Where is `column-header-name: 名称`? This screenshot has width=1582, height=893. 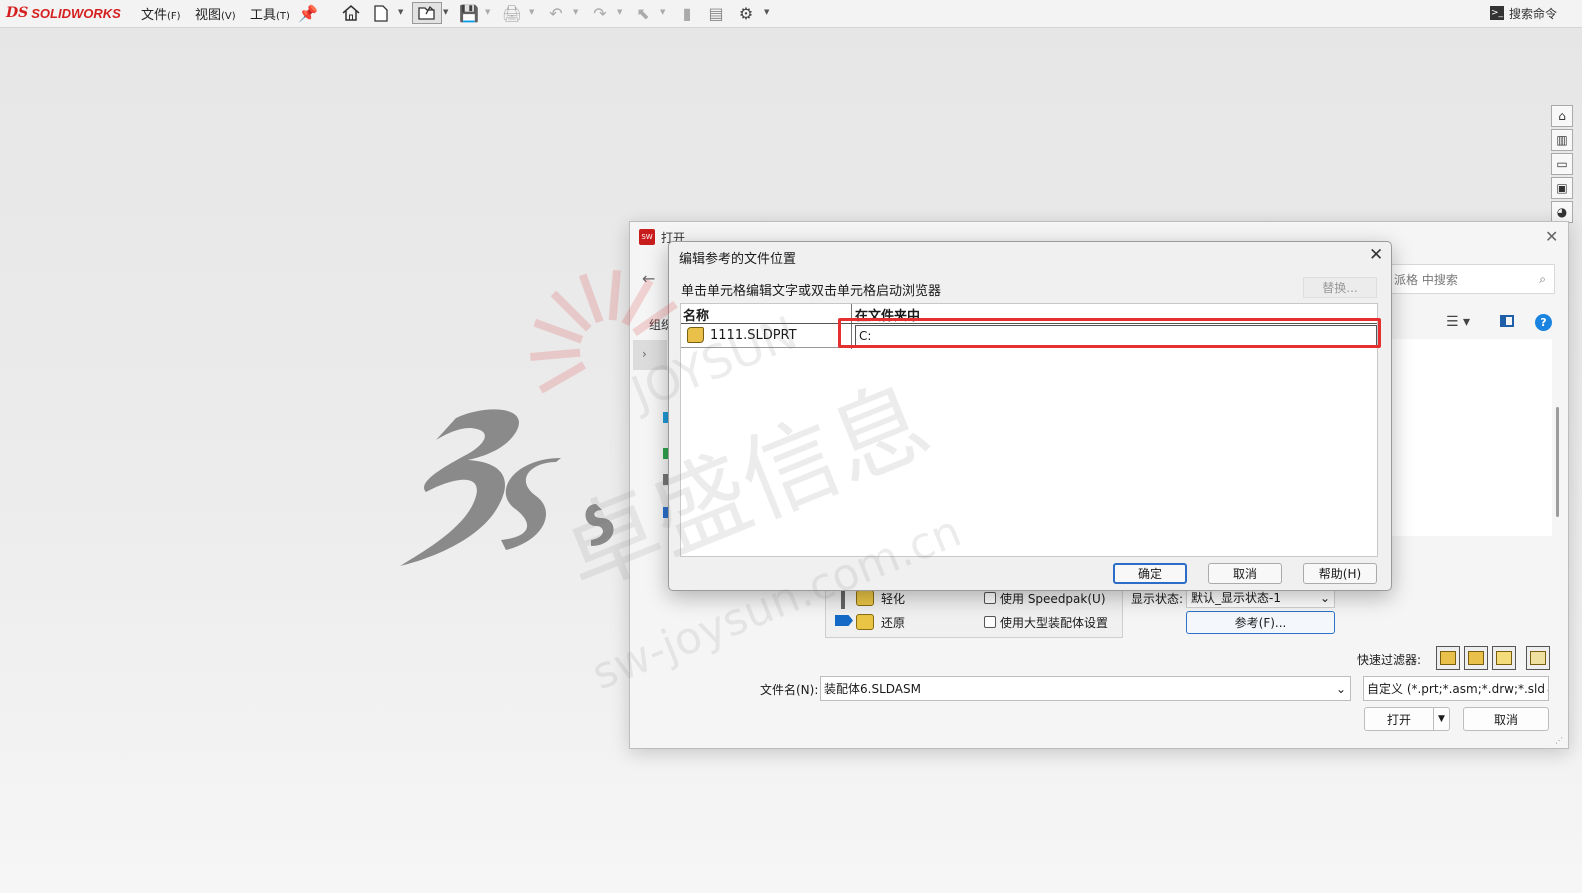
column-header-name: 名称 is located at coordinates (696, 314).